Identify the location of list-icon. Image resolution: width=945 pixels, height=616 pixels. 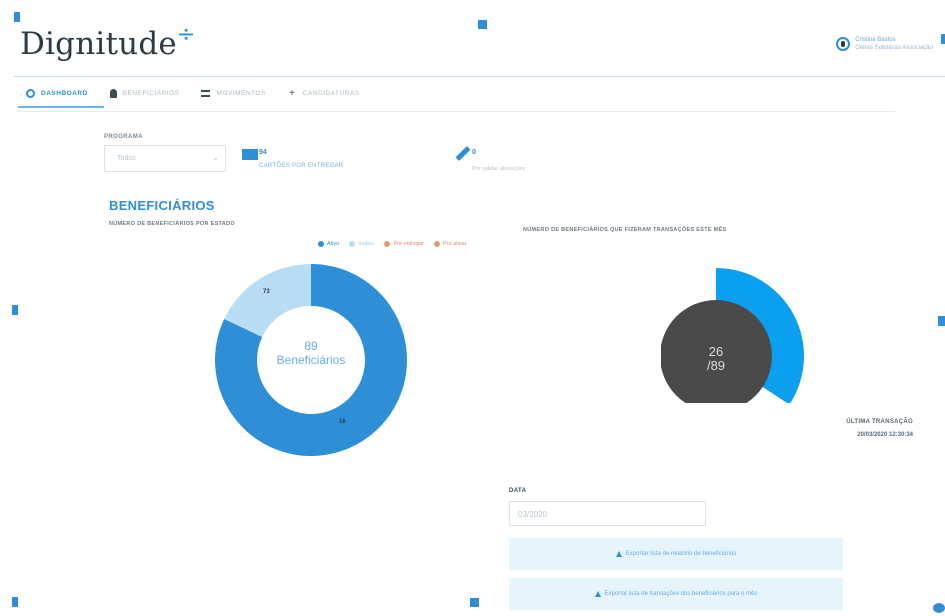
(206, 93).